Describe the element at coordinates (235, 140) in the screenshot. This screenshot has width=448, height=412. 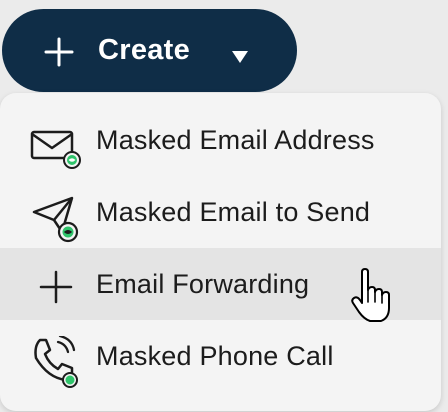
I see `menu-item-label: Masked Email Address` at that location.